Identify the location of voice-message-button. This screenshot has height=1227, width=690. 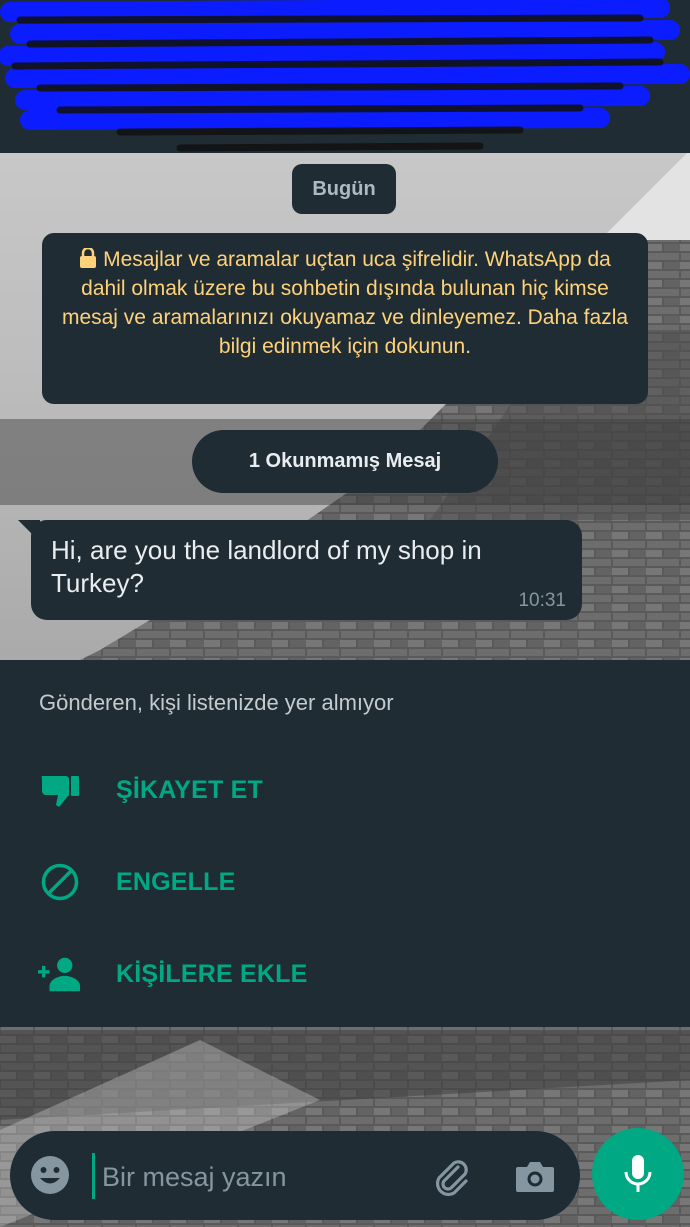
(638, 1174).